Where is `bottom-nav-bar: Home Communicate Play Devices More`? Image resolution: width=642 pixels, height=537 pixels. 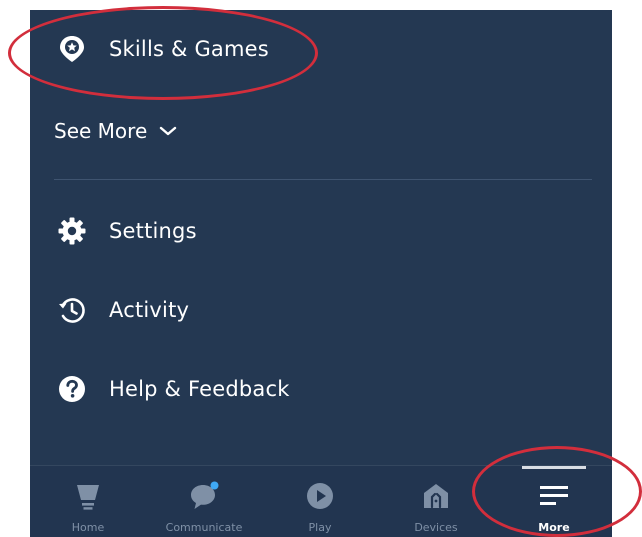
bottom-nav-bar: Home Communicate Play Devices More is located at coordinates (321, 501).